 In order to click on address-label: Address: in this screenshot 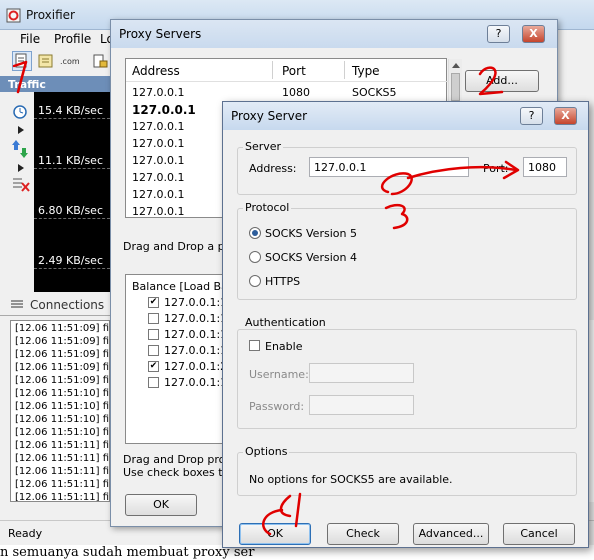, I will do `click(273, 168)`.